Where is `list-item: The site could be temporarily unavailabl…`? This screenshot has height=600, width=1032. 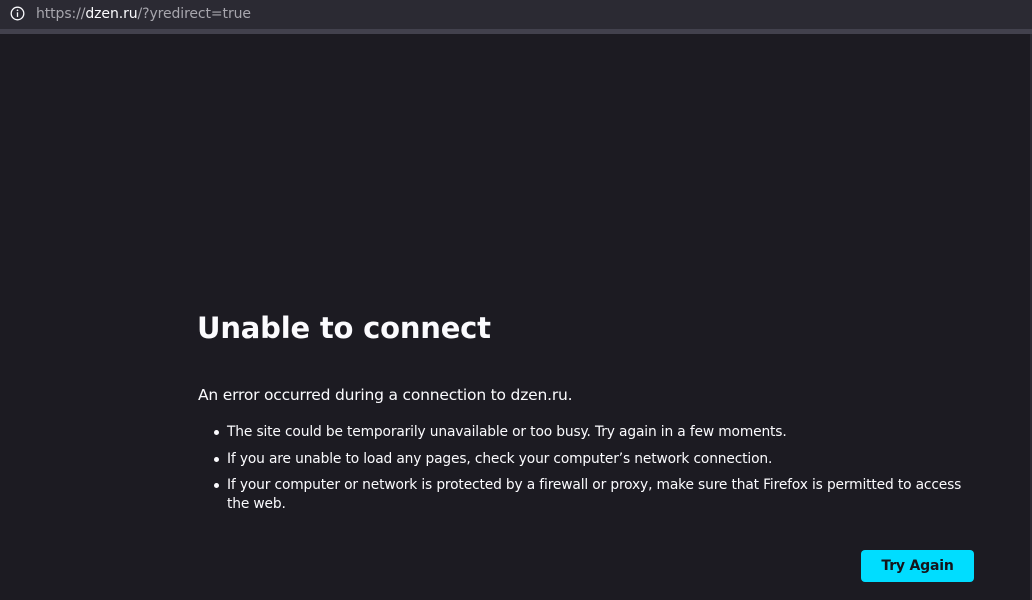
list-item: The site could be temporarily unavailabl… is located at coordinates (598, 432).